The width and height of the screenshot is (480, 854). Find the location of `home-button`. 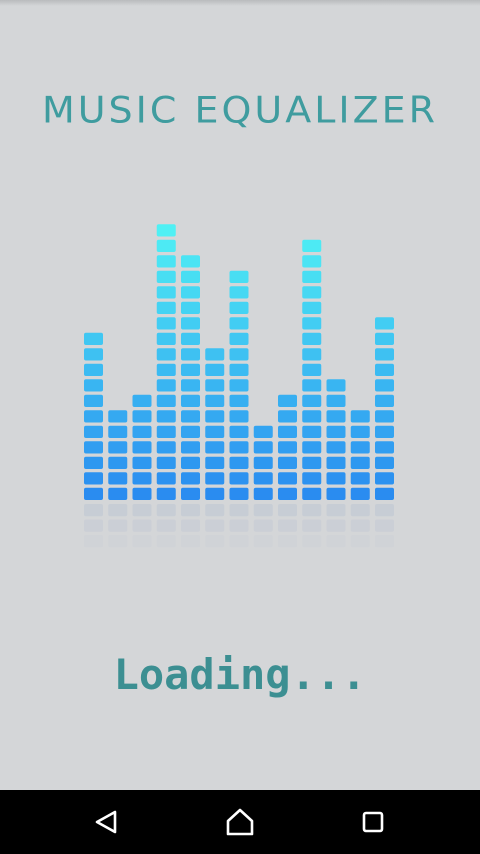

home-button is located at coordinates (240, 822).